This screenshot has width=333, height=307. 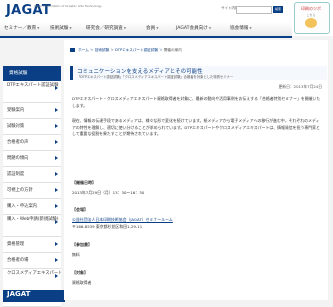 I want to click on mascot-subtitle: こちら, so click(x=311, y=15).